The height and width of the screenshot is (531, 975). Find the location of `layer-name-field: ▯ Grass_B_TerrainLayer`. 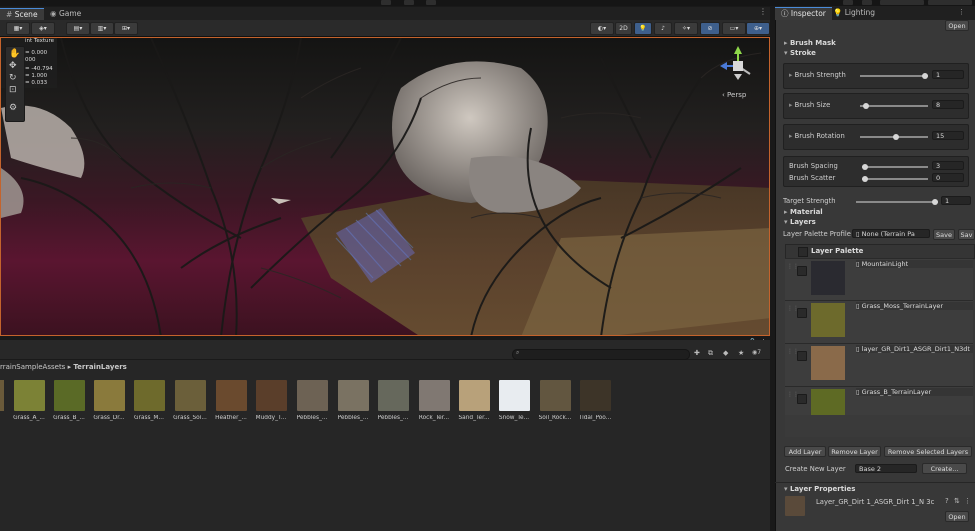

layer-name-field: ▯ Grass_B_TerrainLayer is located at coordinates (914, 392).